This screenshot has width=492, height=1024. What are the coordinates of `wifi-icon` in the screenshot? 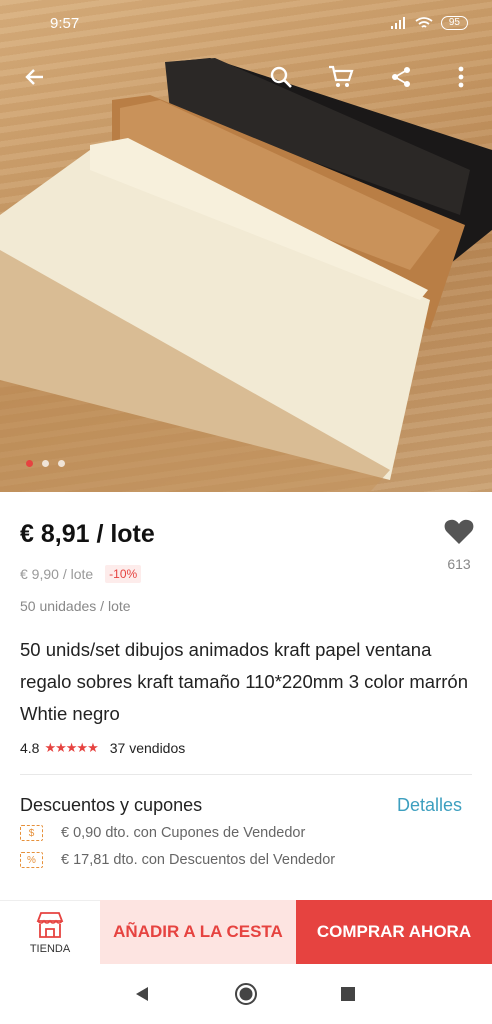 It's located at (424, 22).